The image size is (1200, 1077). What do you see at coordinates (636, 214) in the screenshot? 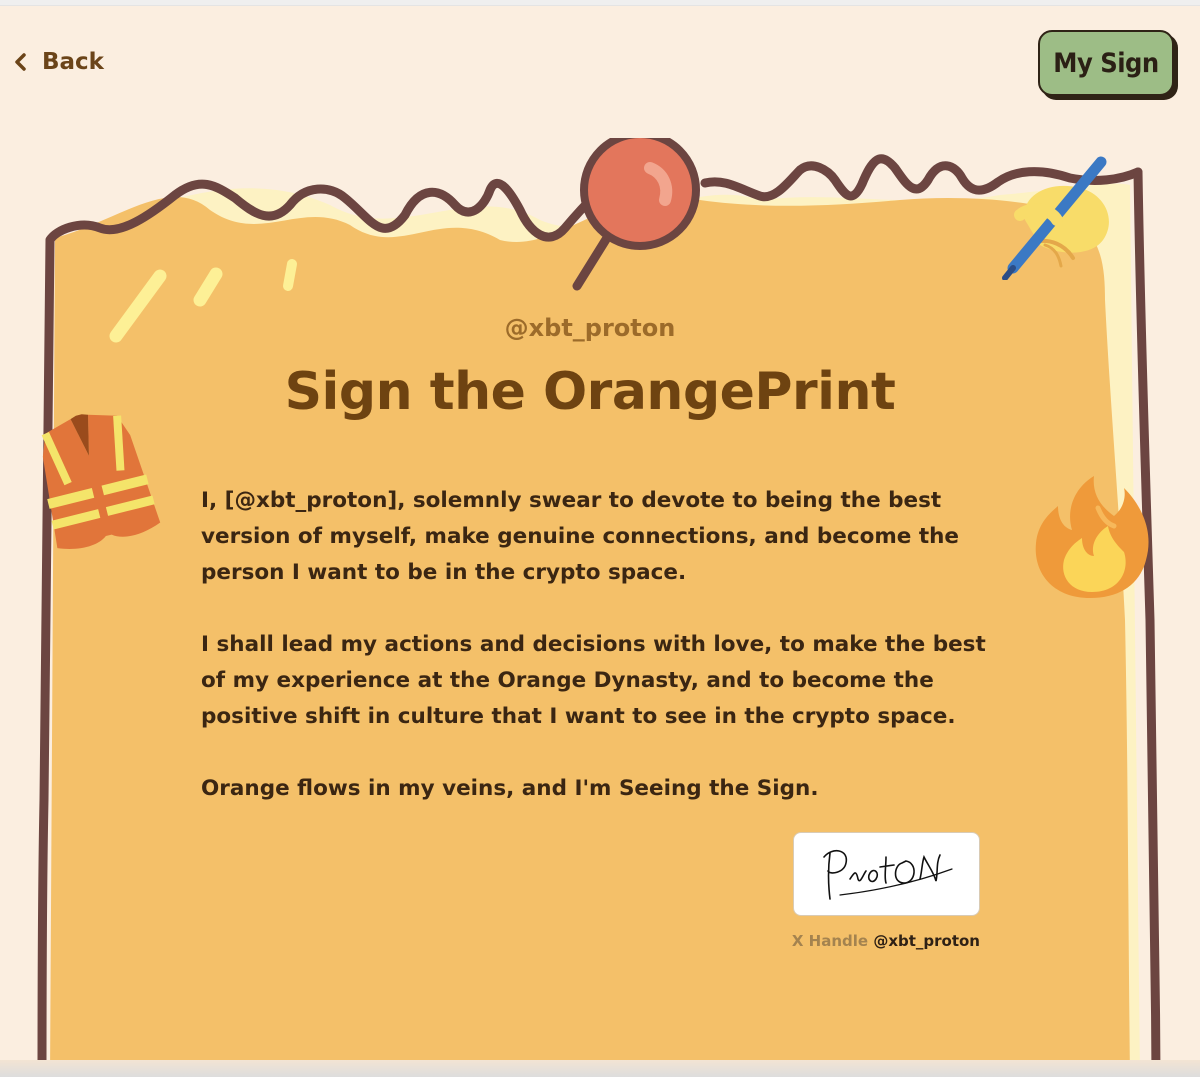
I see `pushpin-icon` at bounding box center [636, 214].